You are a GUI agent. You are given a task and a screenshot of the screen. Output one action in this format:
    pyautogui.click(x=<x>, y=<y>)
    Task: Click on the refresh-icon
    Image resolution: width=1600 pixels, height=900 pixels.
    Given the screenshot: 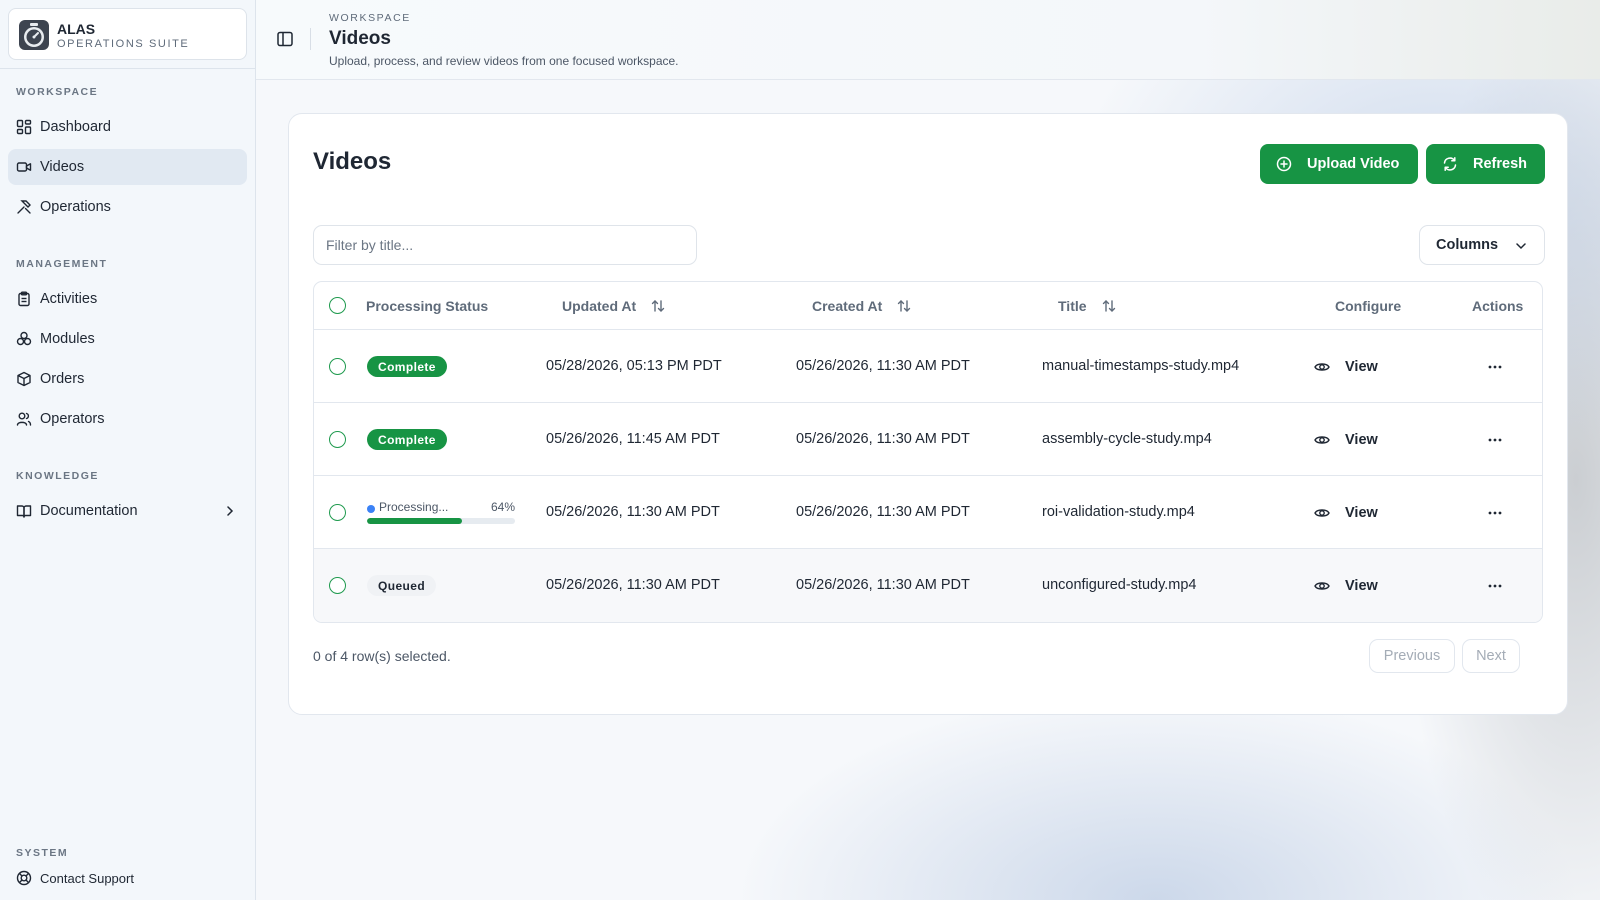 What is the action you would take?
    pyautogui.click(x=1450, y=164)
    